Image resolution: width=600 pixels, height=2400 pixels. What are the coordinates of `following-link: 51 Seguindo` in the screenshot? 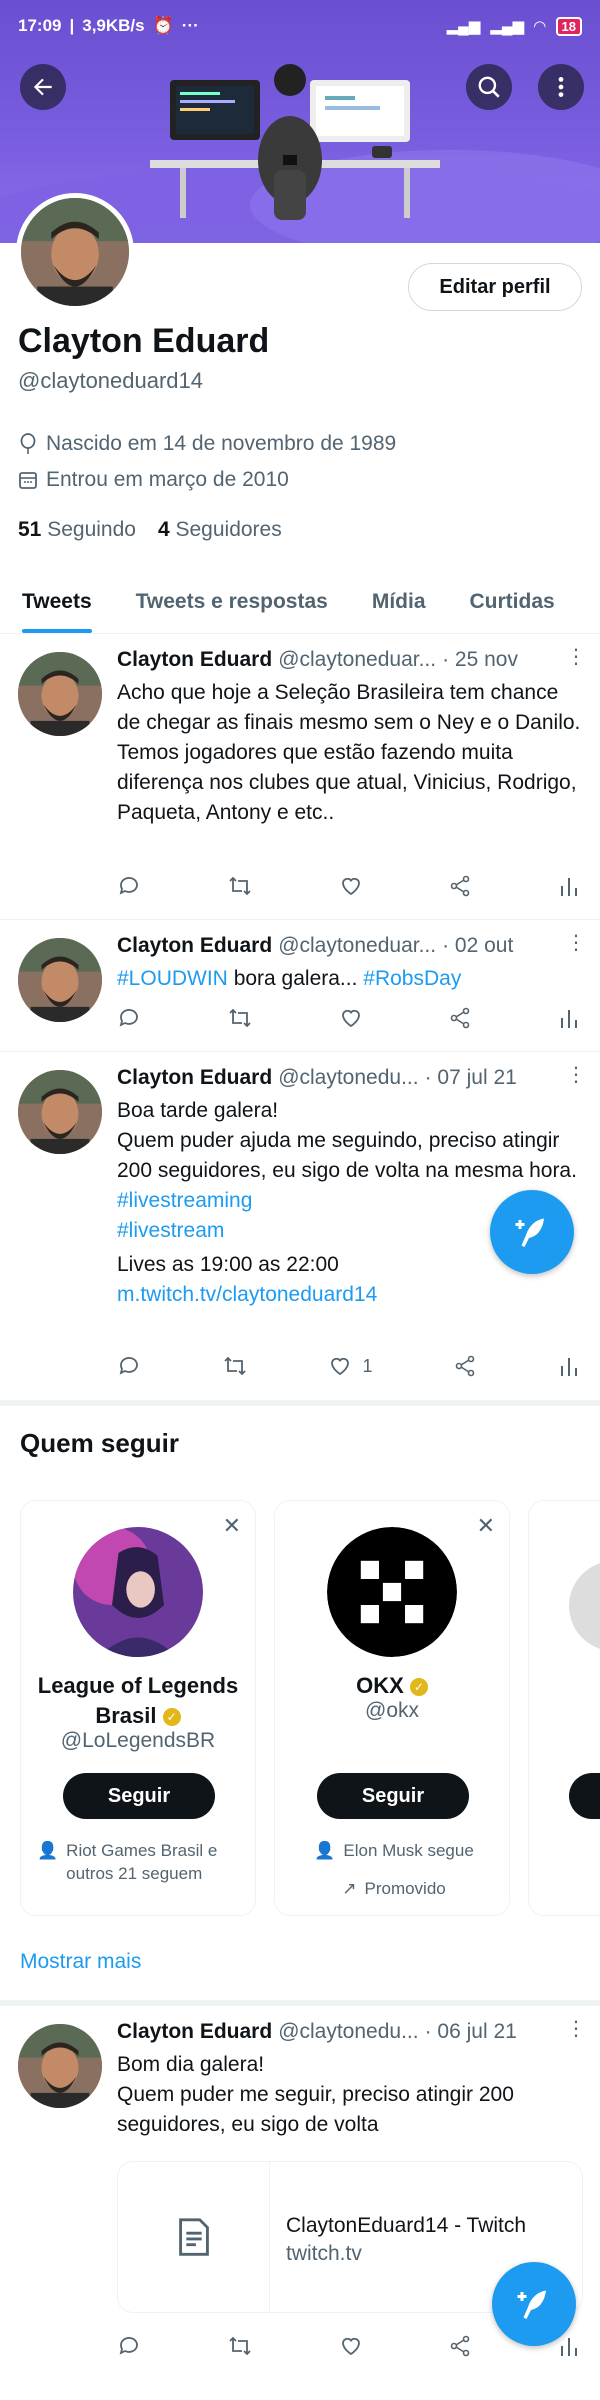 It's located at (77, 530).